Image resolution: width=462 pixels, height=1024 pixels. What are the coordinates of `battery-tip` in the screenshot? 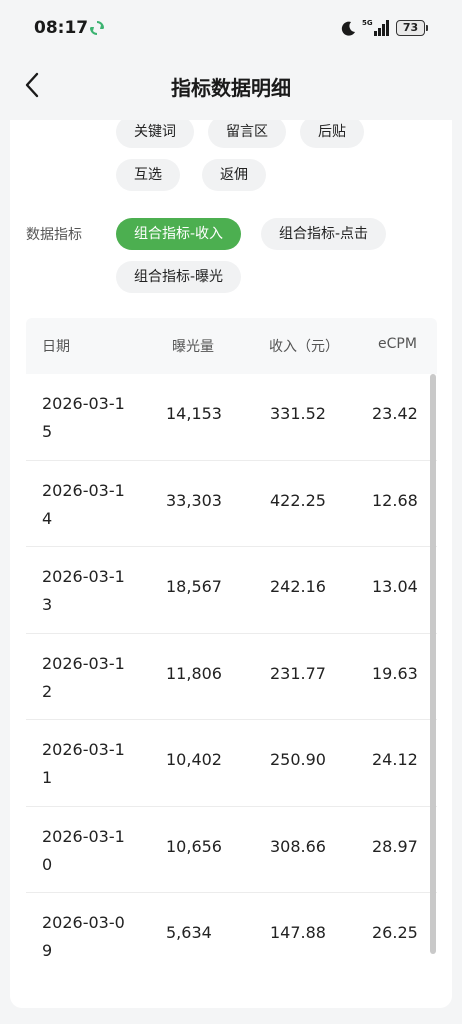 It's located at (427, 28).